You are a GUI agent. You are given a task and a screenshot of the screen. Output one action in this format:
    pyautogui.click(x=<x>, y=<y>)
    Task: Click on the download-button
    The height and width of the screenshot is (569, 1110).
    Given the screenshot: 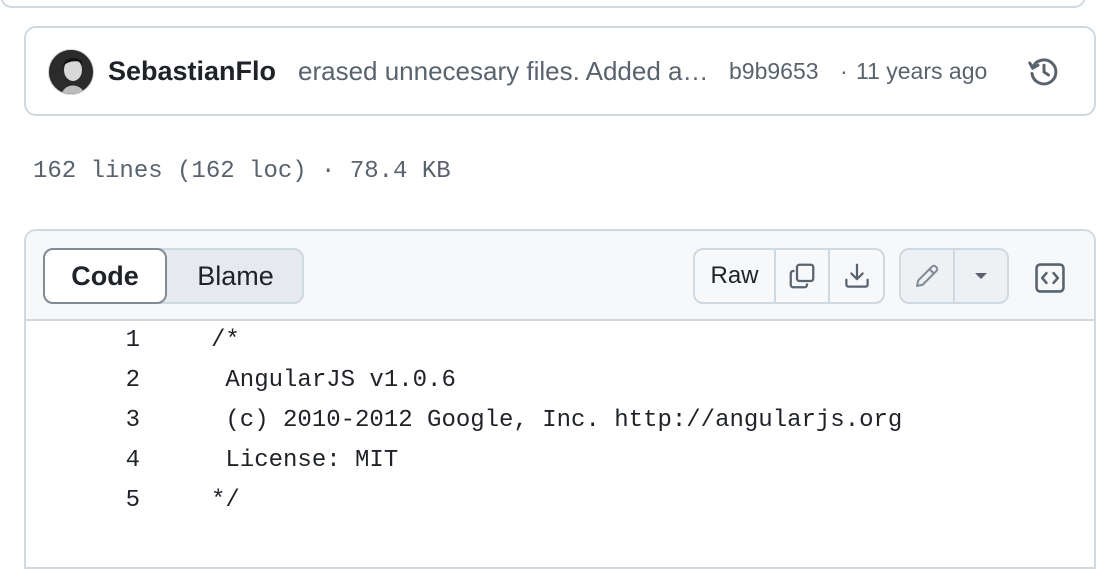 What is the action you would take?
    pyautogui.click(x=856, y=276)
    